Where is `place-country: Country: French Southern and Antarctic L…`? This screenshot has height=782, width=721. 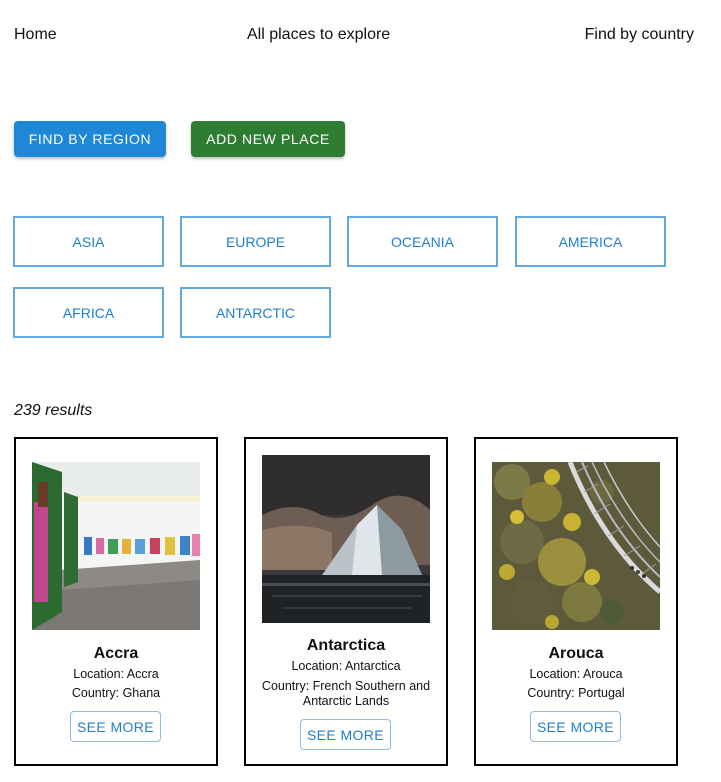
place-country: Country: French Southern and Antarctic L… is located at coordinates (346, 693).